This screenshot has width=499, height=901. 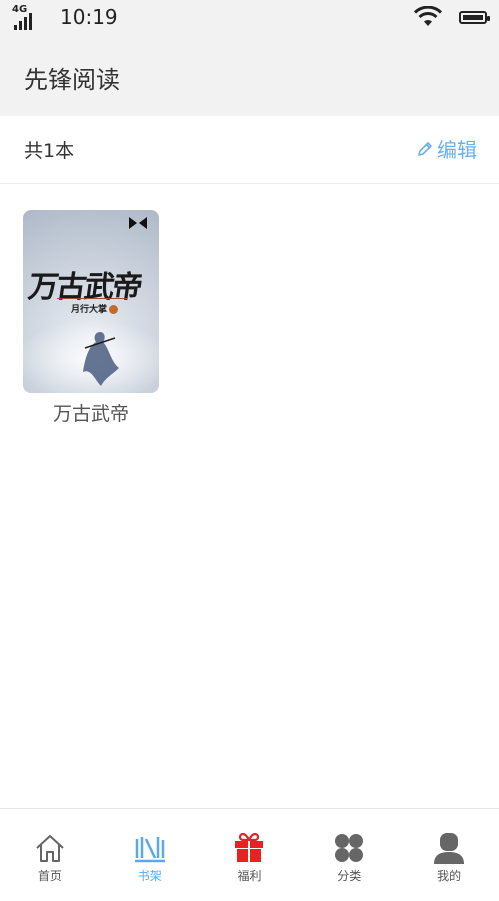 I want to click on app-header: 先锋阅读, so click(x=249, y=76).